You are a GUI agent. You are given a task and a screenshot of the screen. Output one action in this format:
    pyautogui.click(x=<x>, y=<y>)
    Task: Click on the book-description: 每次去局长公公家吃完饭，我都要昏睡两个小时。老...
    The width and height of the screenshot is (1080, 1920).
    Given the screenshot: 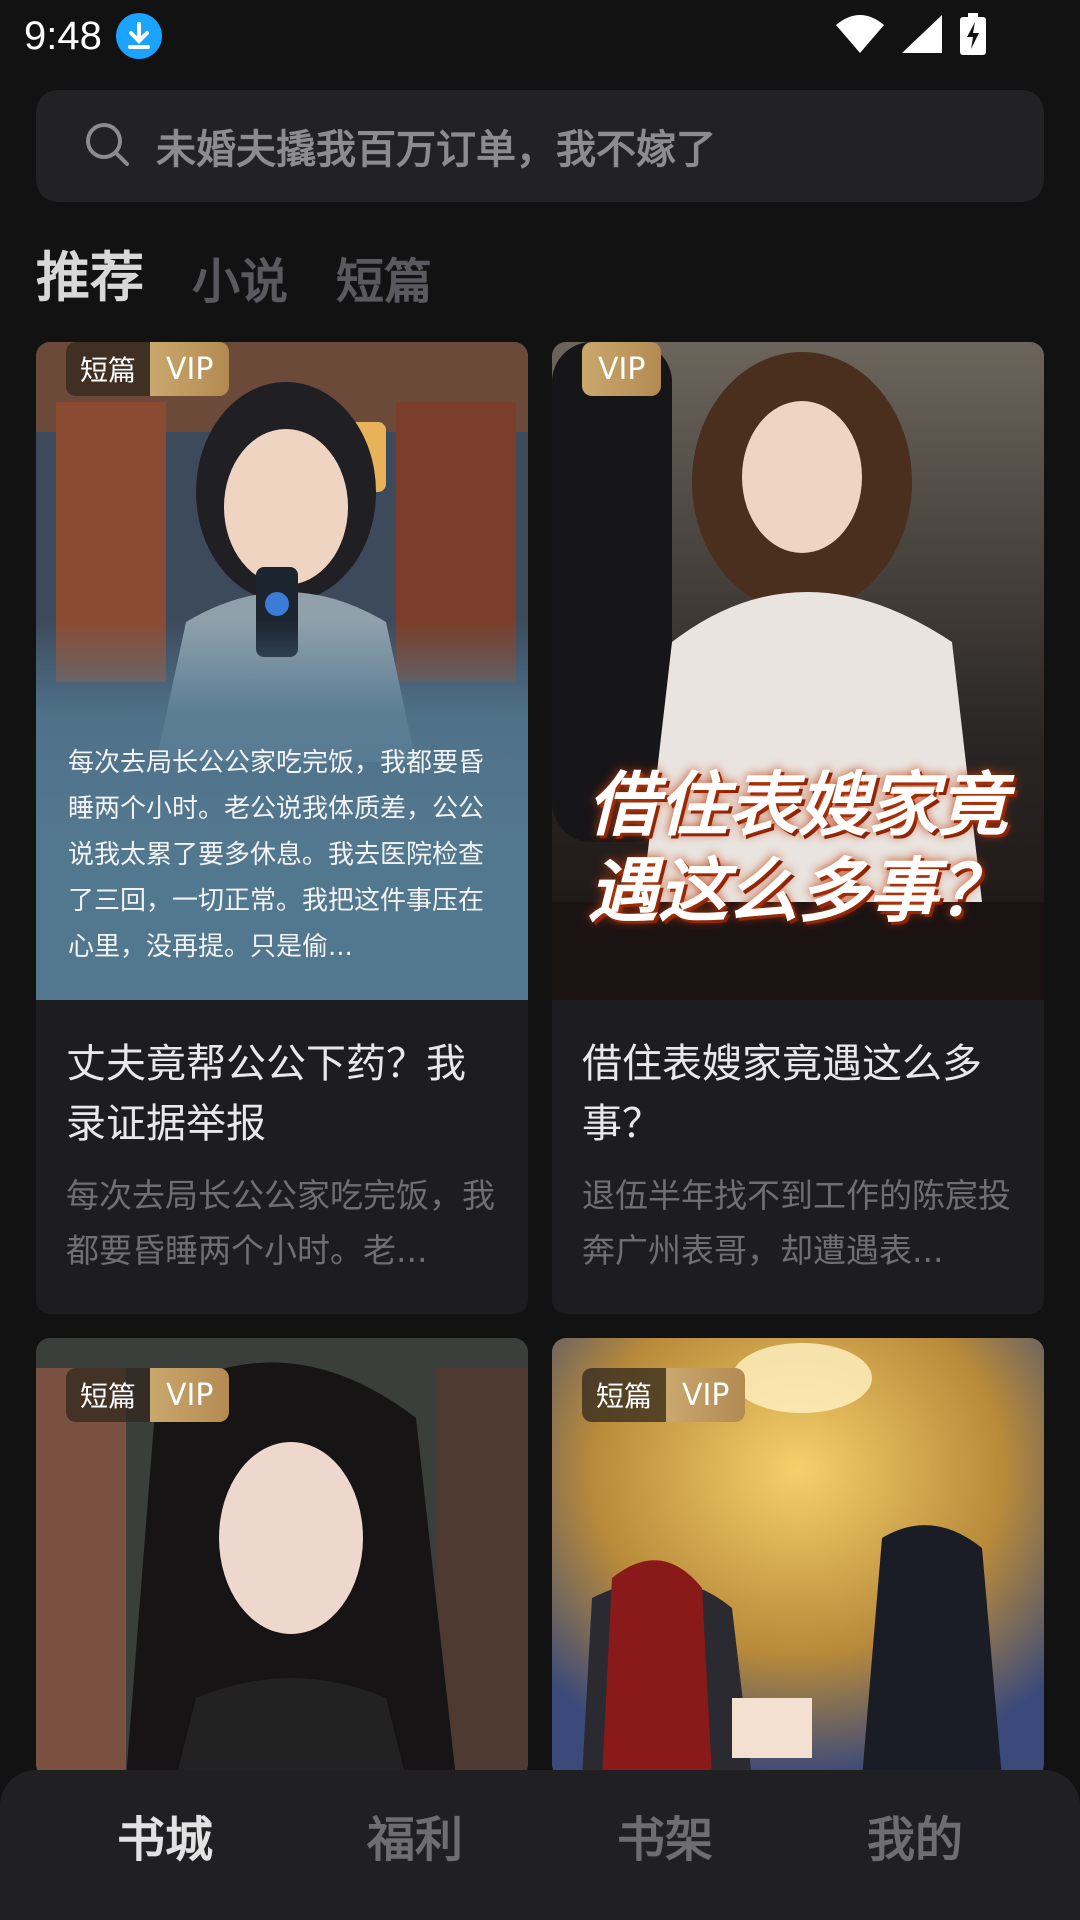 What is the action you would take?
    pyautogui.click(x=280, y=1223)
    